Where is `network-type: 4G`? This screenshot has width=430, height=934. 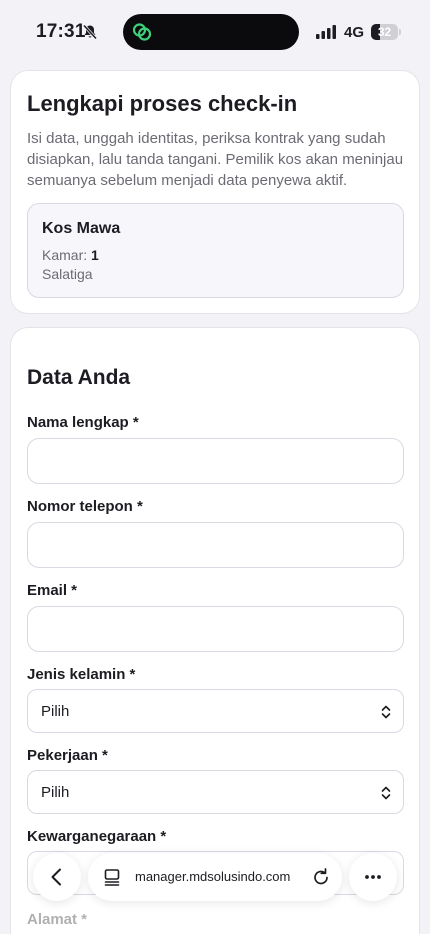 network-type: 4G is located at coordinates (354, 32).